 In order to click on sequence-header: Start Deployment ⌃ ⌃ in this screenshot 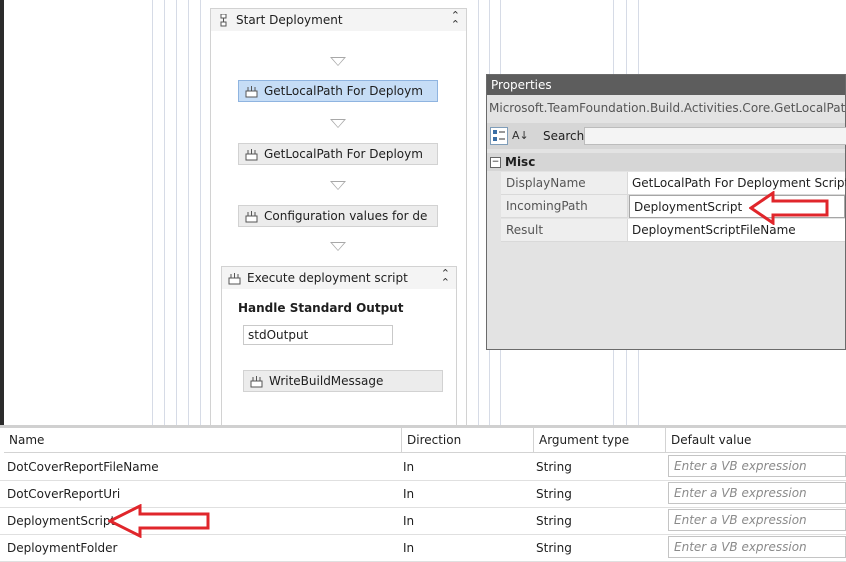, I will do `click(338, 20)`.